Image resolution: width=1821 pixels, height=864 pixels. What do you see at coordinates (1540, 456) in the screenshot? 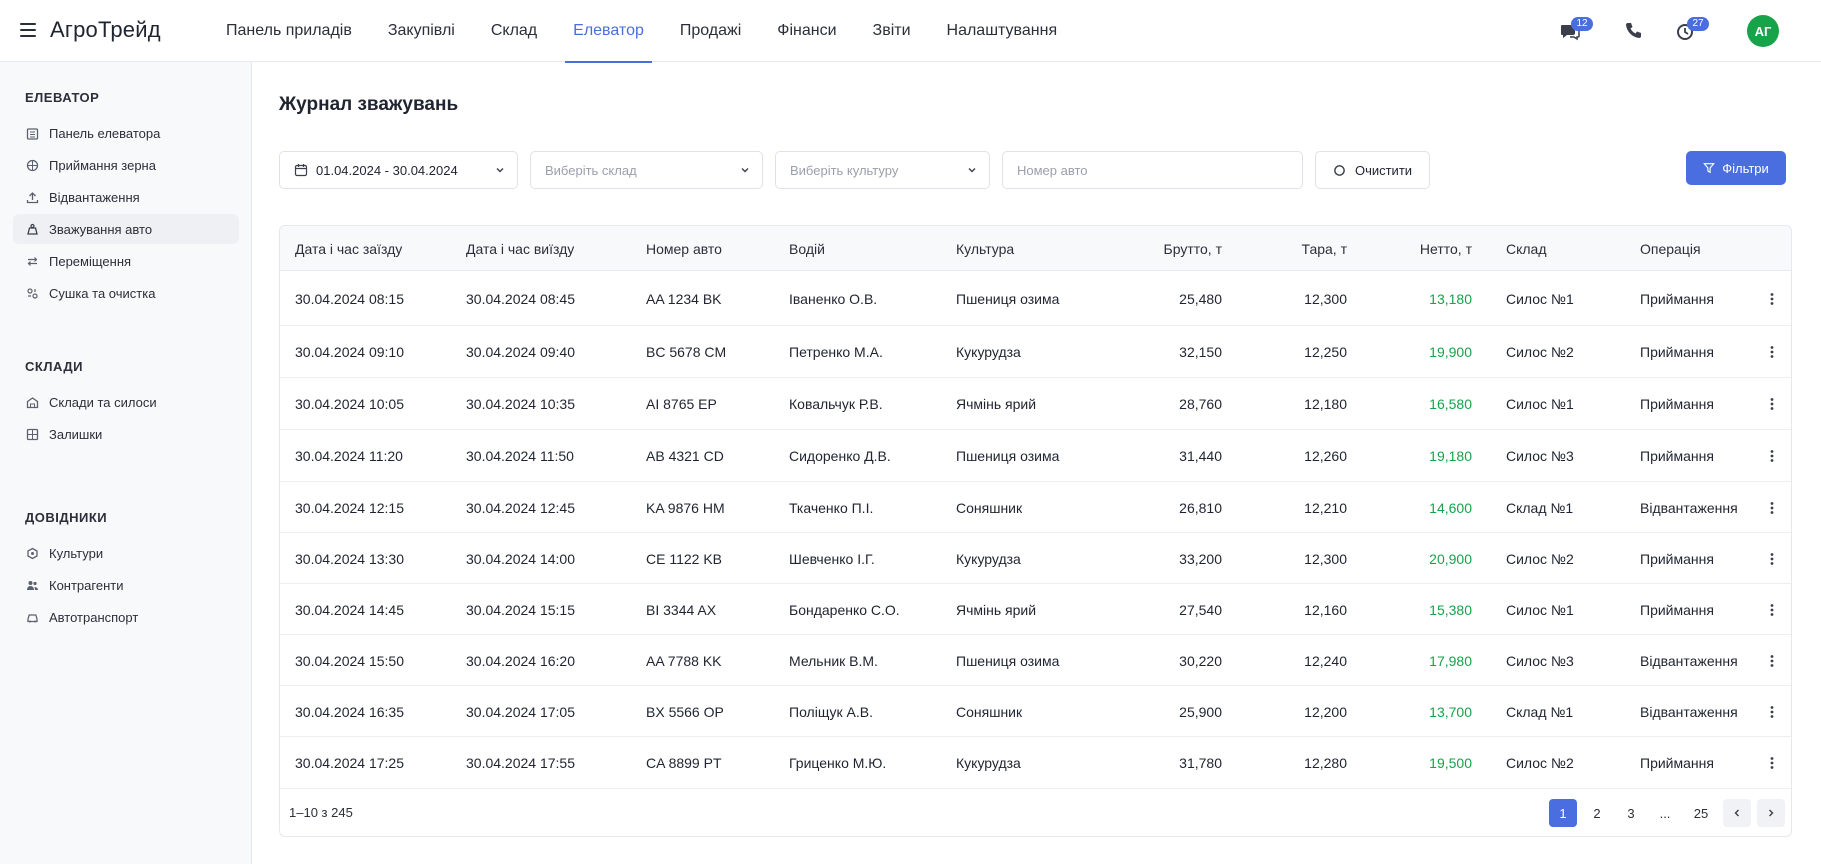
I see `cell-warehouse: Силос №3` at bounding box center [1540, 456].